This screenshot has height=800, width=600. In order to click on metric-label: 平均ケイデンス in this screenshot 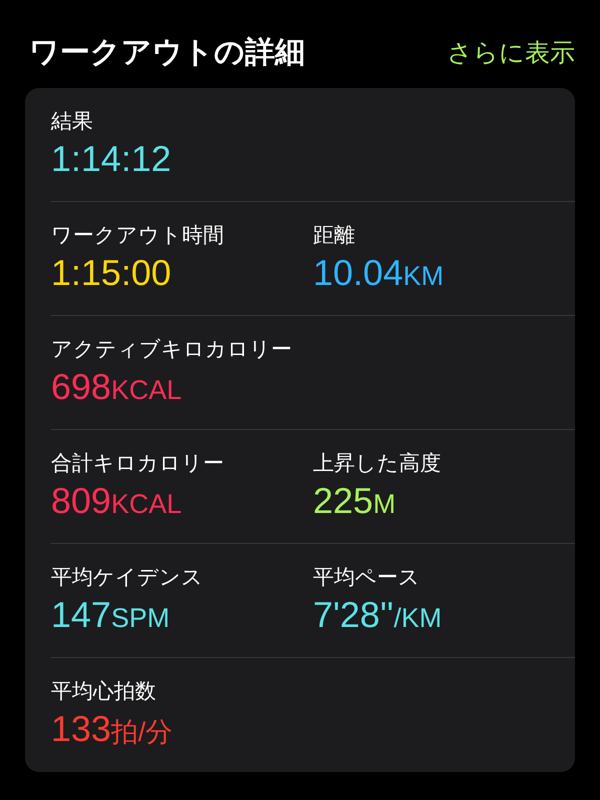, I will do `click(127, 577)`.